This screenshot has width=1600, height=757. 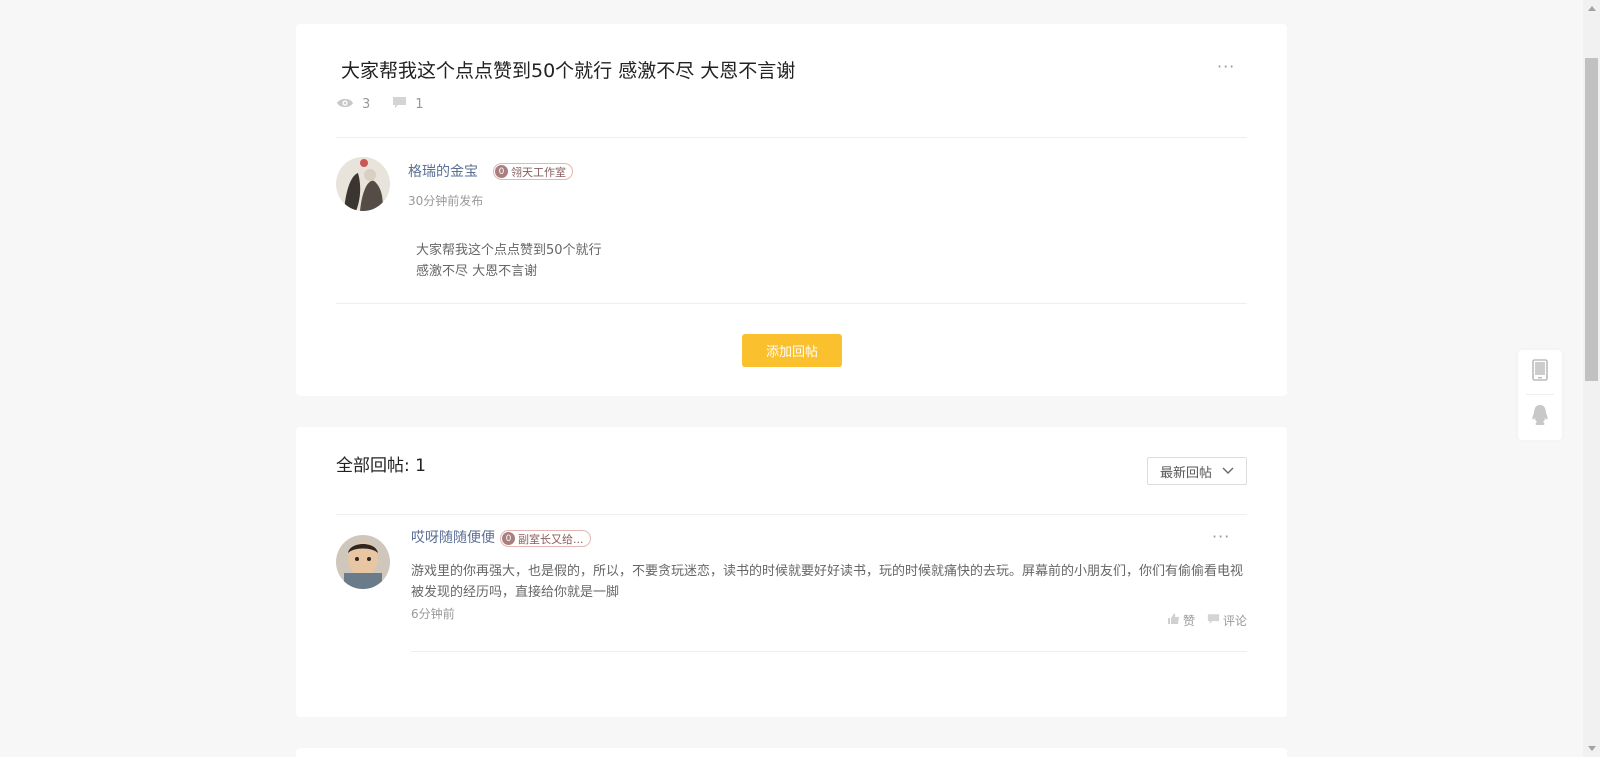 I want to click on post-time: 30分钟前发布, so click(x=446, y=201).